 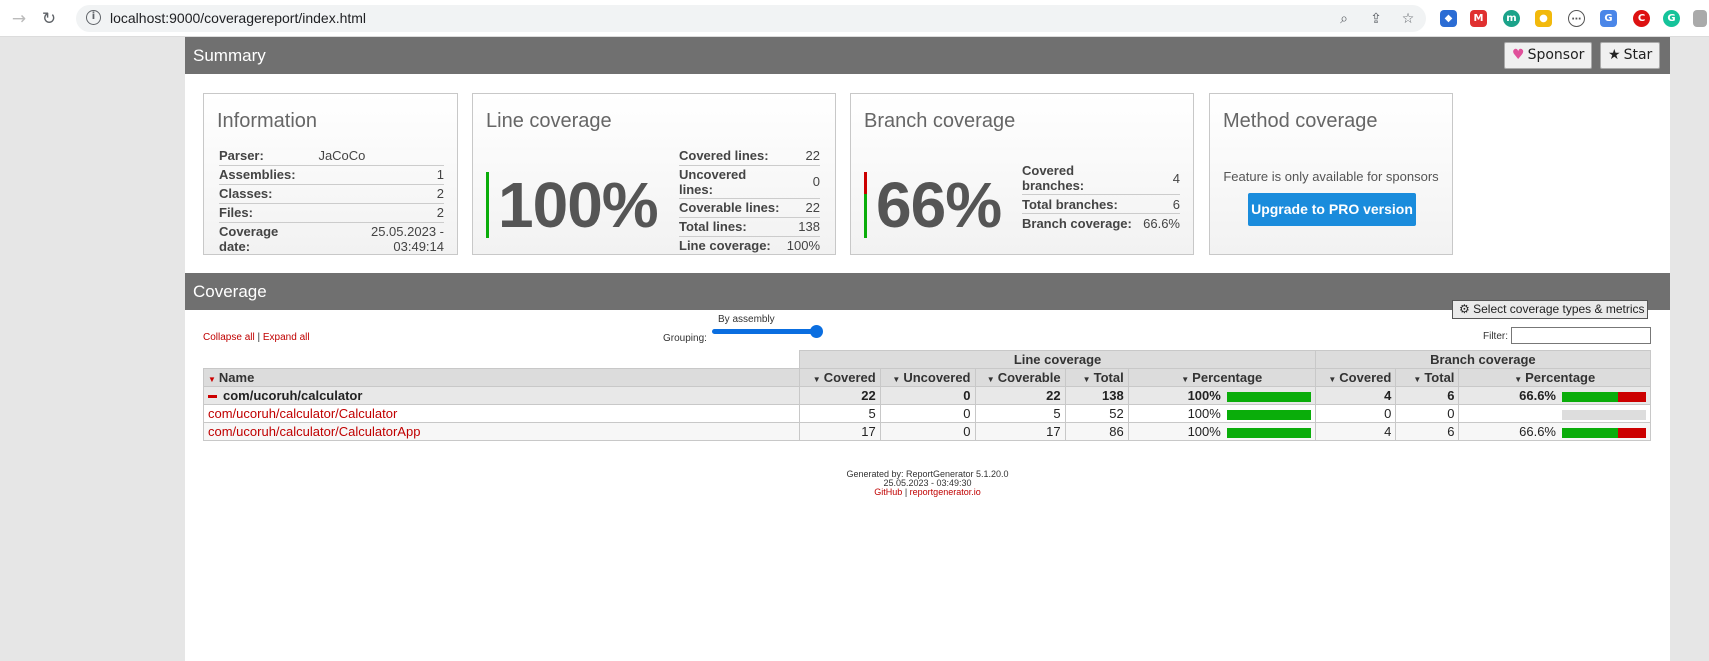 I want to click on reload-icon: ↻, so click(x=49, y=19).